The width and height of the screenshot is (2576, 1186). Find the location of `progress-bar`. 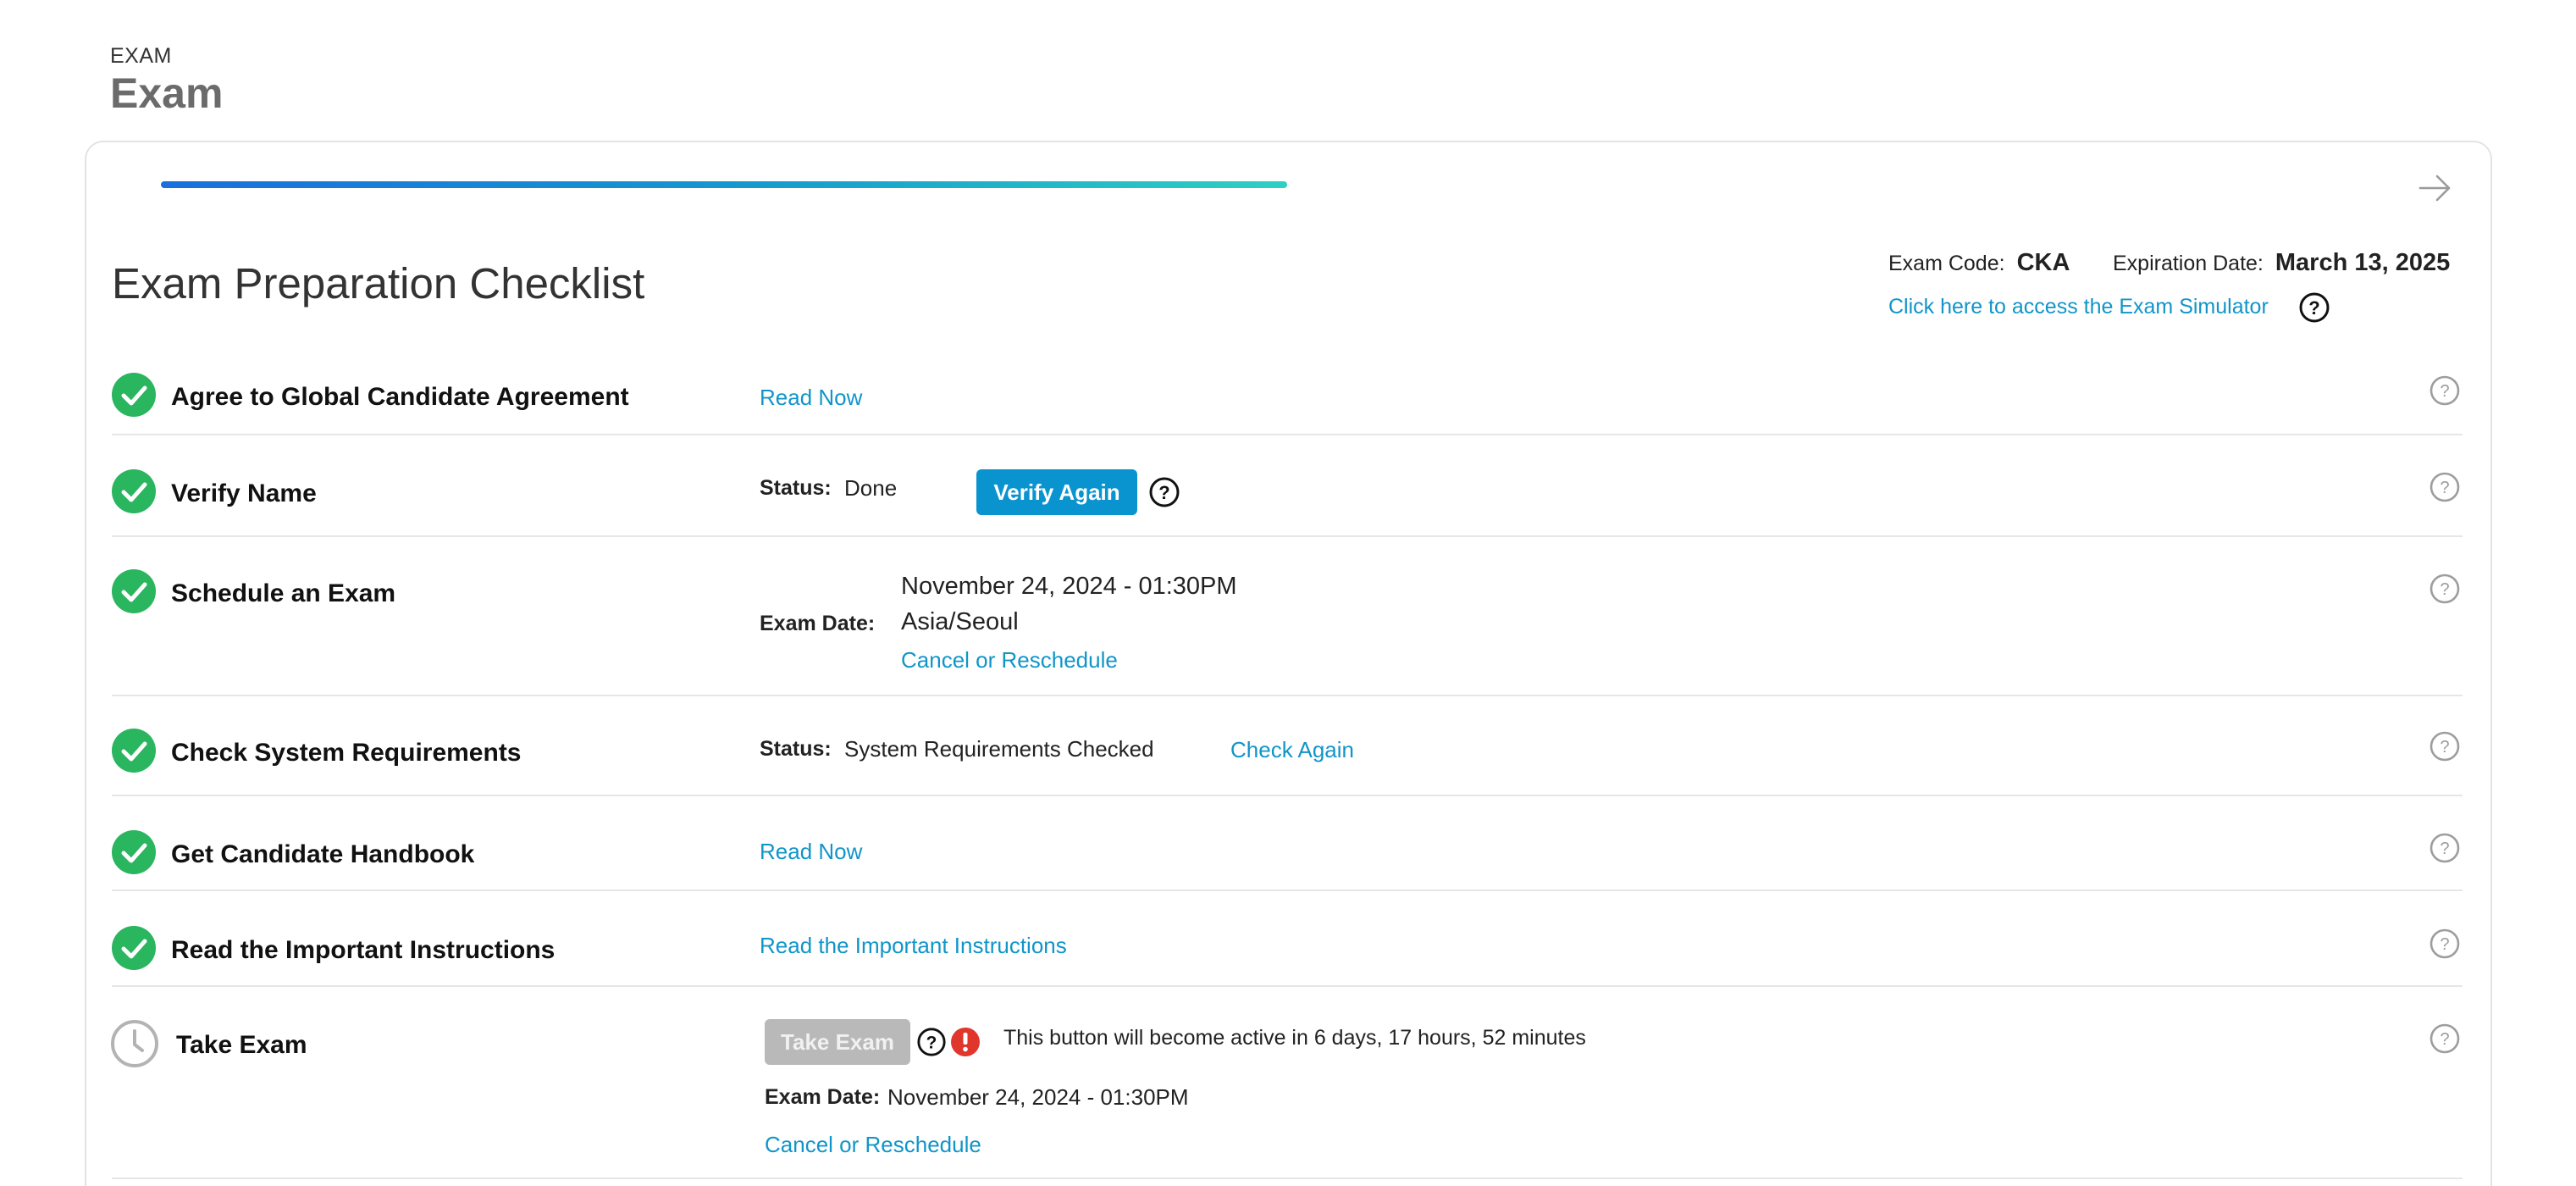

progress-bar is located at coordinates (724, 185).